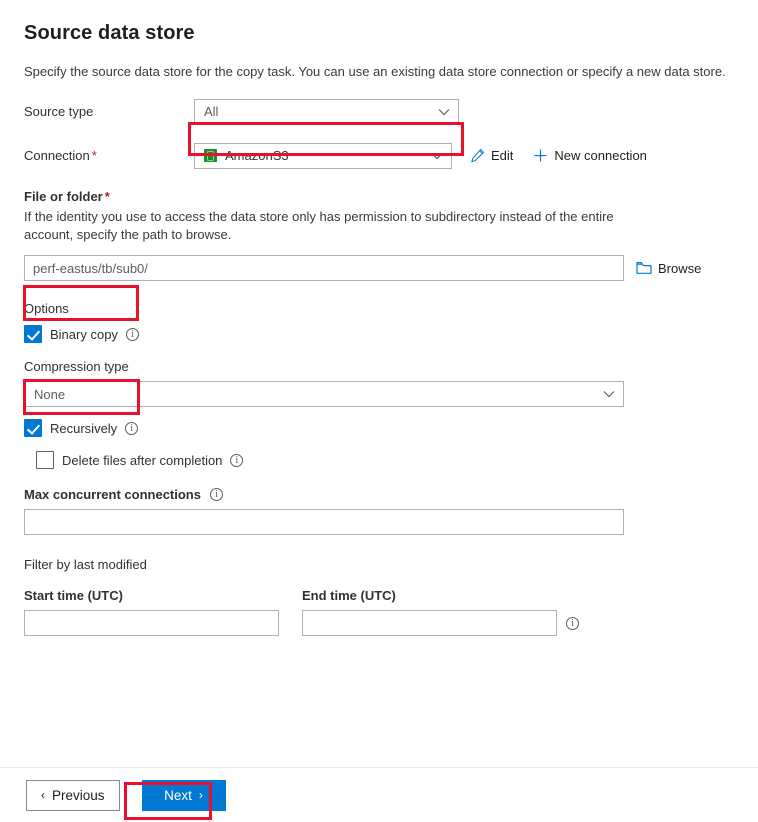 This screenshot has width=758, height=822. I want to click on amazon-s3-icon, so click(210, 156).